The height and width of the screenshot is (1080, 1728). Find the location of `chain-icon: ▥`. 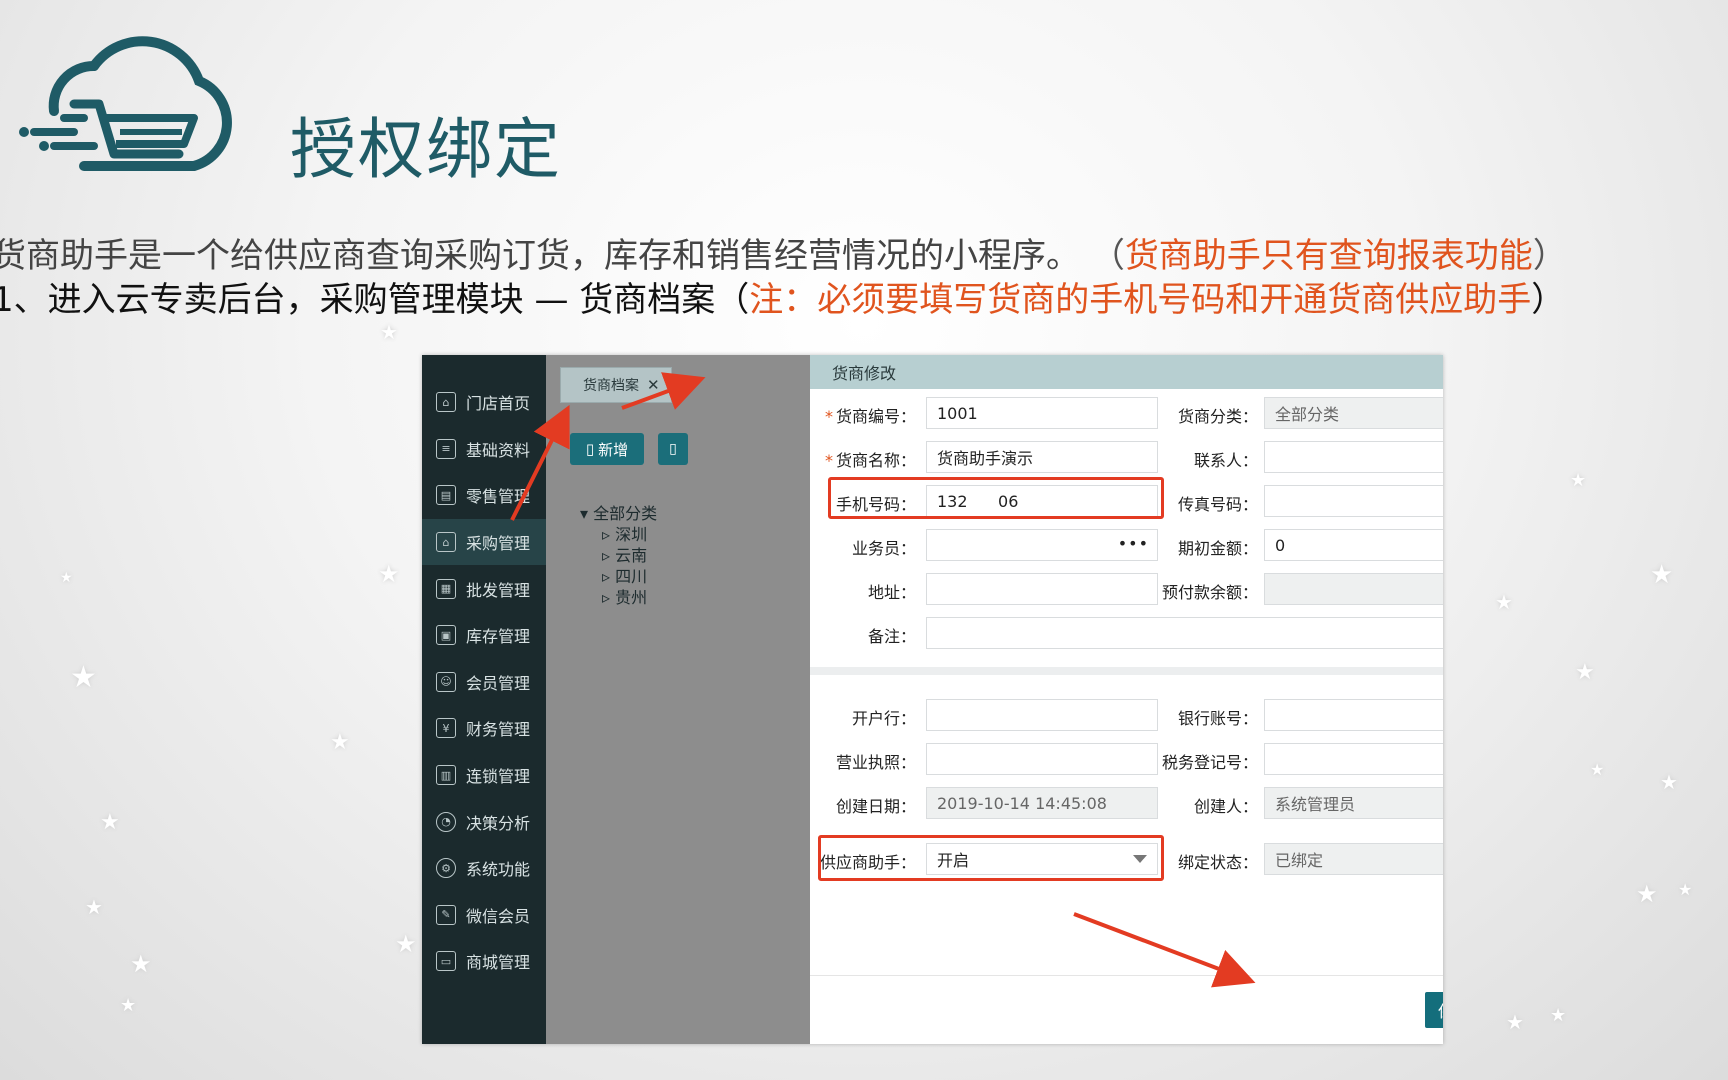

chain-icon: ▥ is located at coordinates (446, 775).